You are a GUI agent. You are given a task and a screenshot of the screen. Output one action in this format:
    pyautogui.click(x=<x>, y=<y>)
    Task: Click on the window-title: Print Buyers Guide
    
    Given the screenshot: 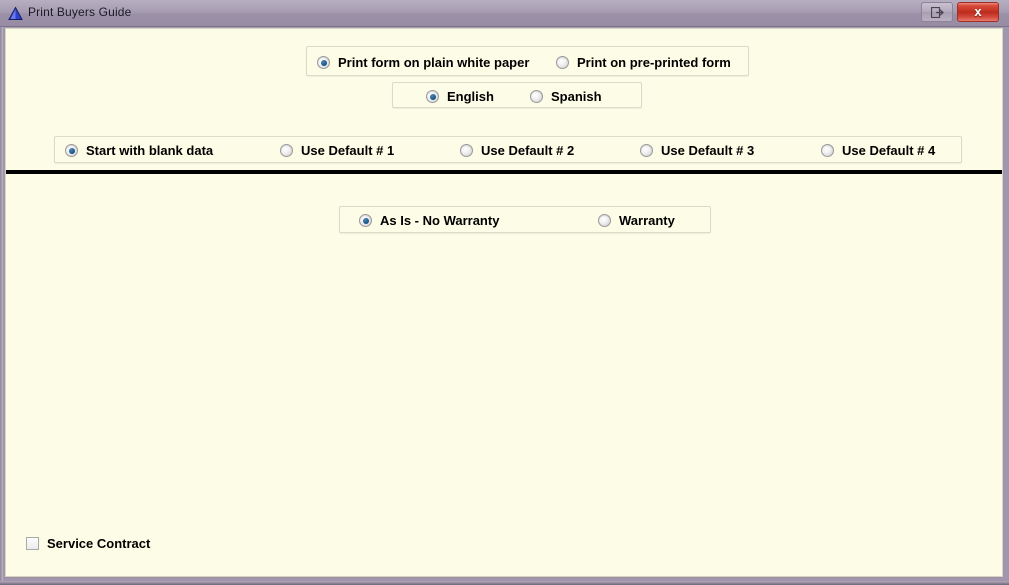 What is the action you would take?
    pyautogui.click(x=80, y=12)
    